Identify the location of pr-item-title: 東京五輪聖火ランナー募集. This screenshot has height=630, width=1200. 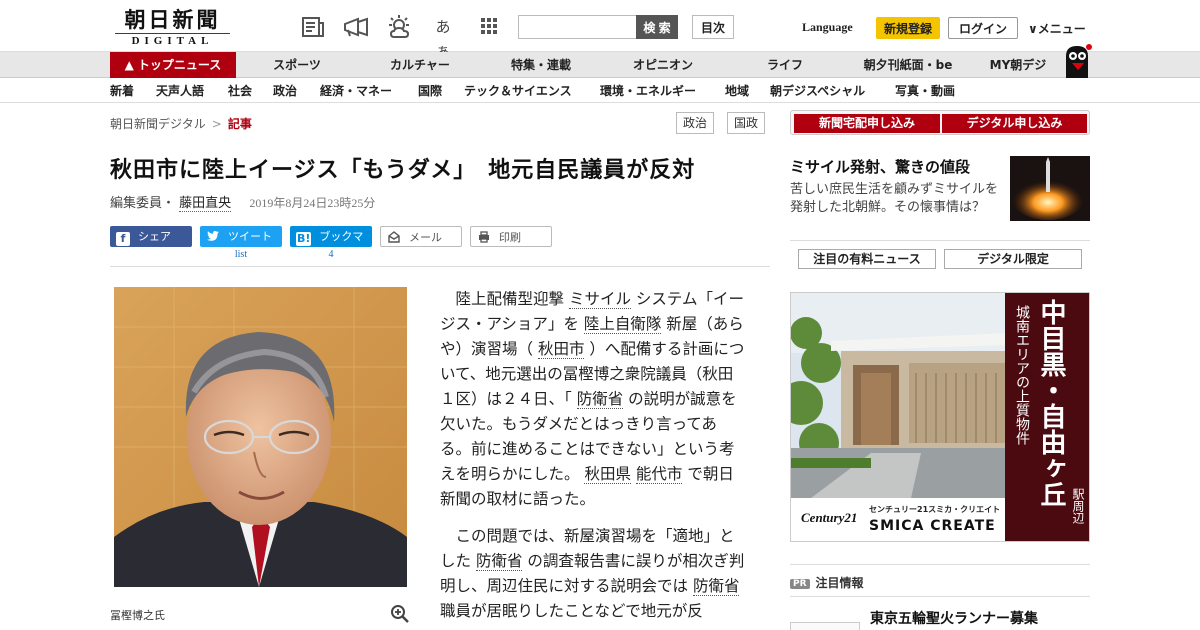
(954, 618).